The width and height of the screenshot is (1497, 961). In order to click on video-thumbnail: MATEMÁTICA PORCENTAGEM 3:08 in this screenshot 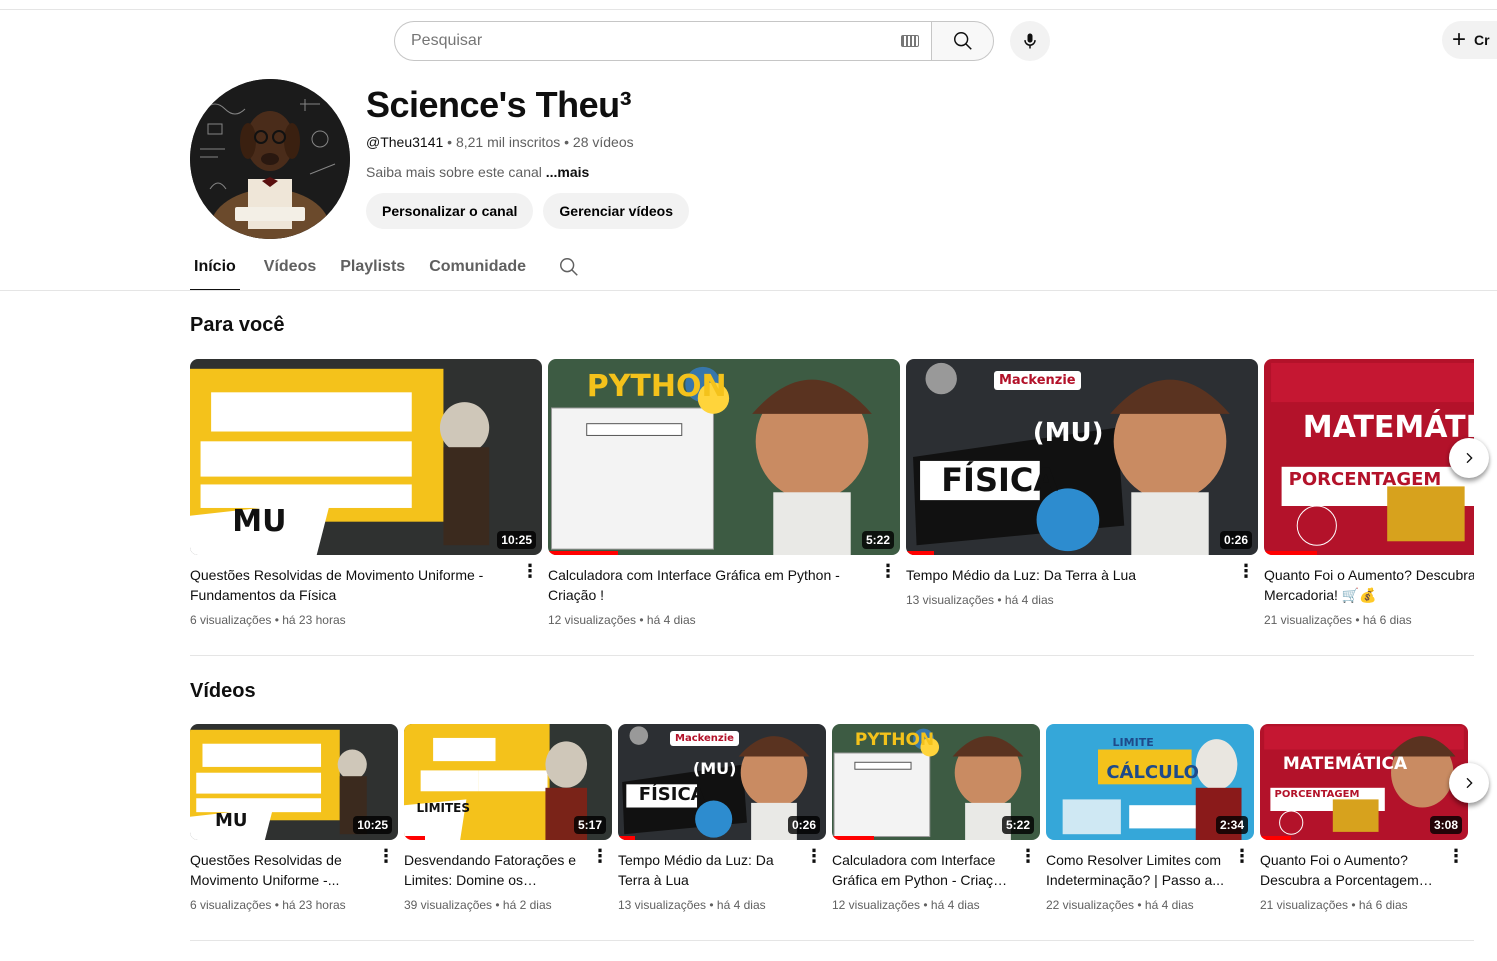, I will do `click(1364, 782)`.